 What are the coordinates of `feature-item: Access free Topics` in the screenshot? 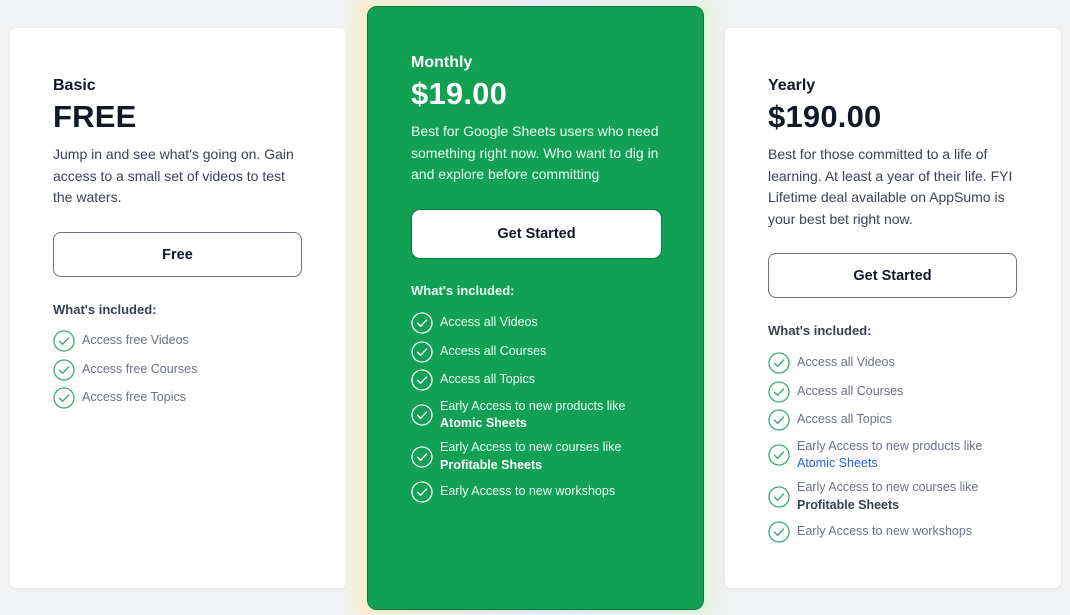 It's located at (178, 398).